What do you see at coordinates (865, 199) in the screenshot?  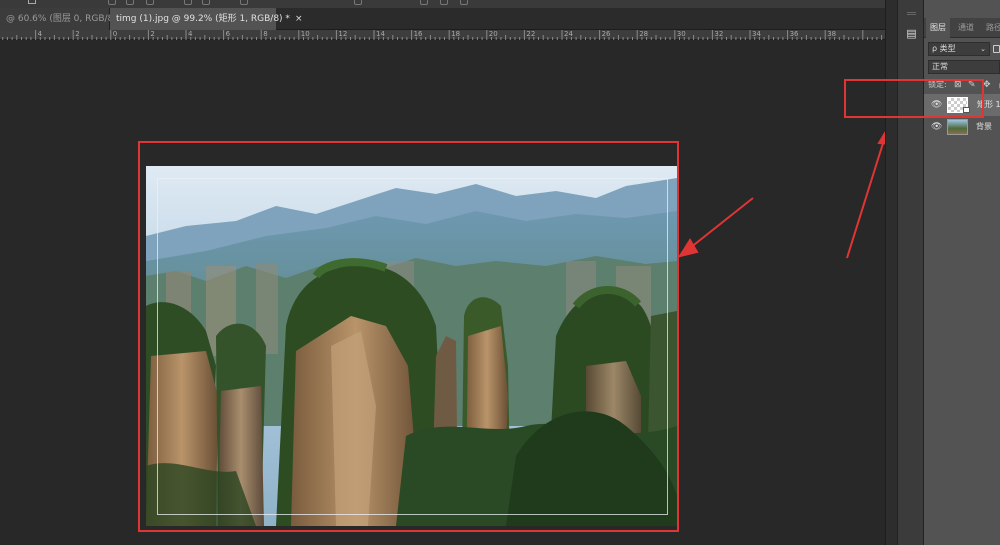 I see `annotation-arrow-layer` at bounding box center [865, 199].